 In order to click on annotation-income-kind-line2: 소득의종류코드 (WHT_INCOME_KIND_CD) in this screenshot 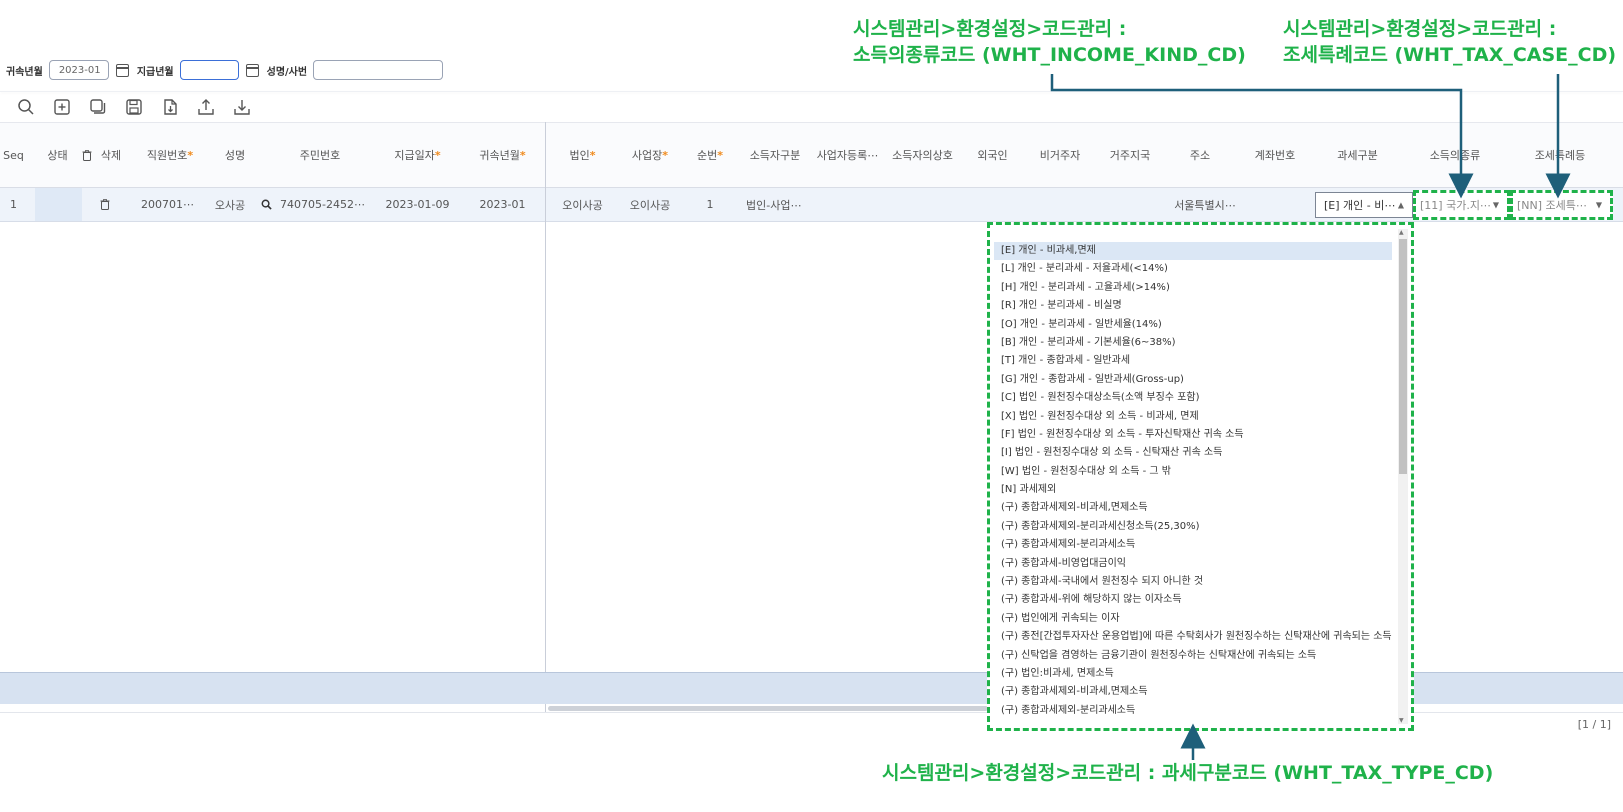, I will do `click(1049, 55)`.